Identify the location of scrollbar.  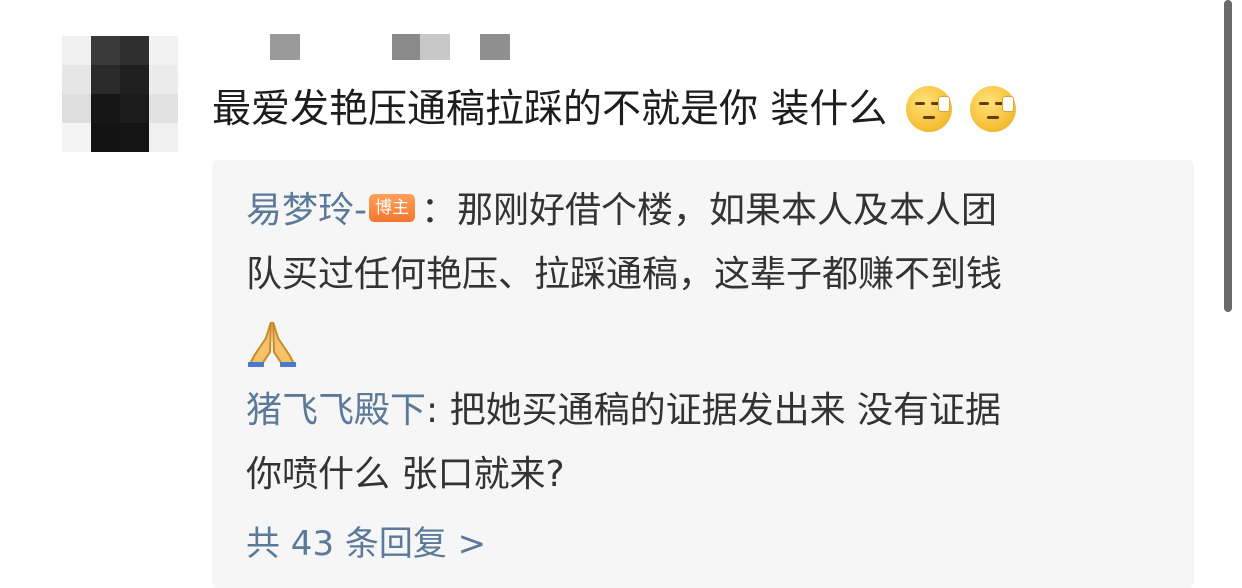
(1228, 156).